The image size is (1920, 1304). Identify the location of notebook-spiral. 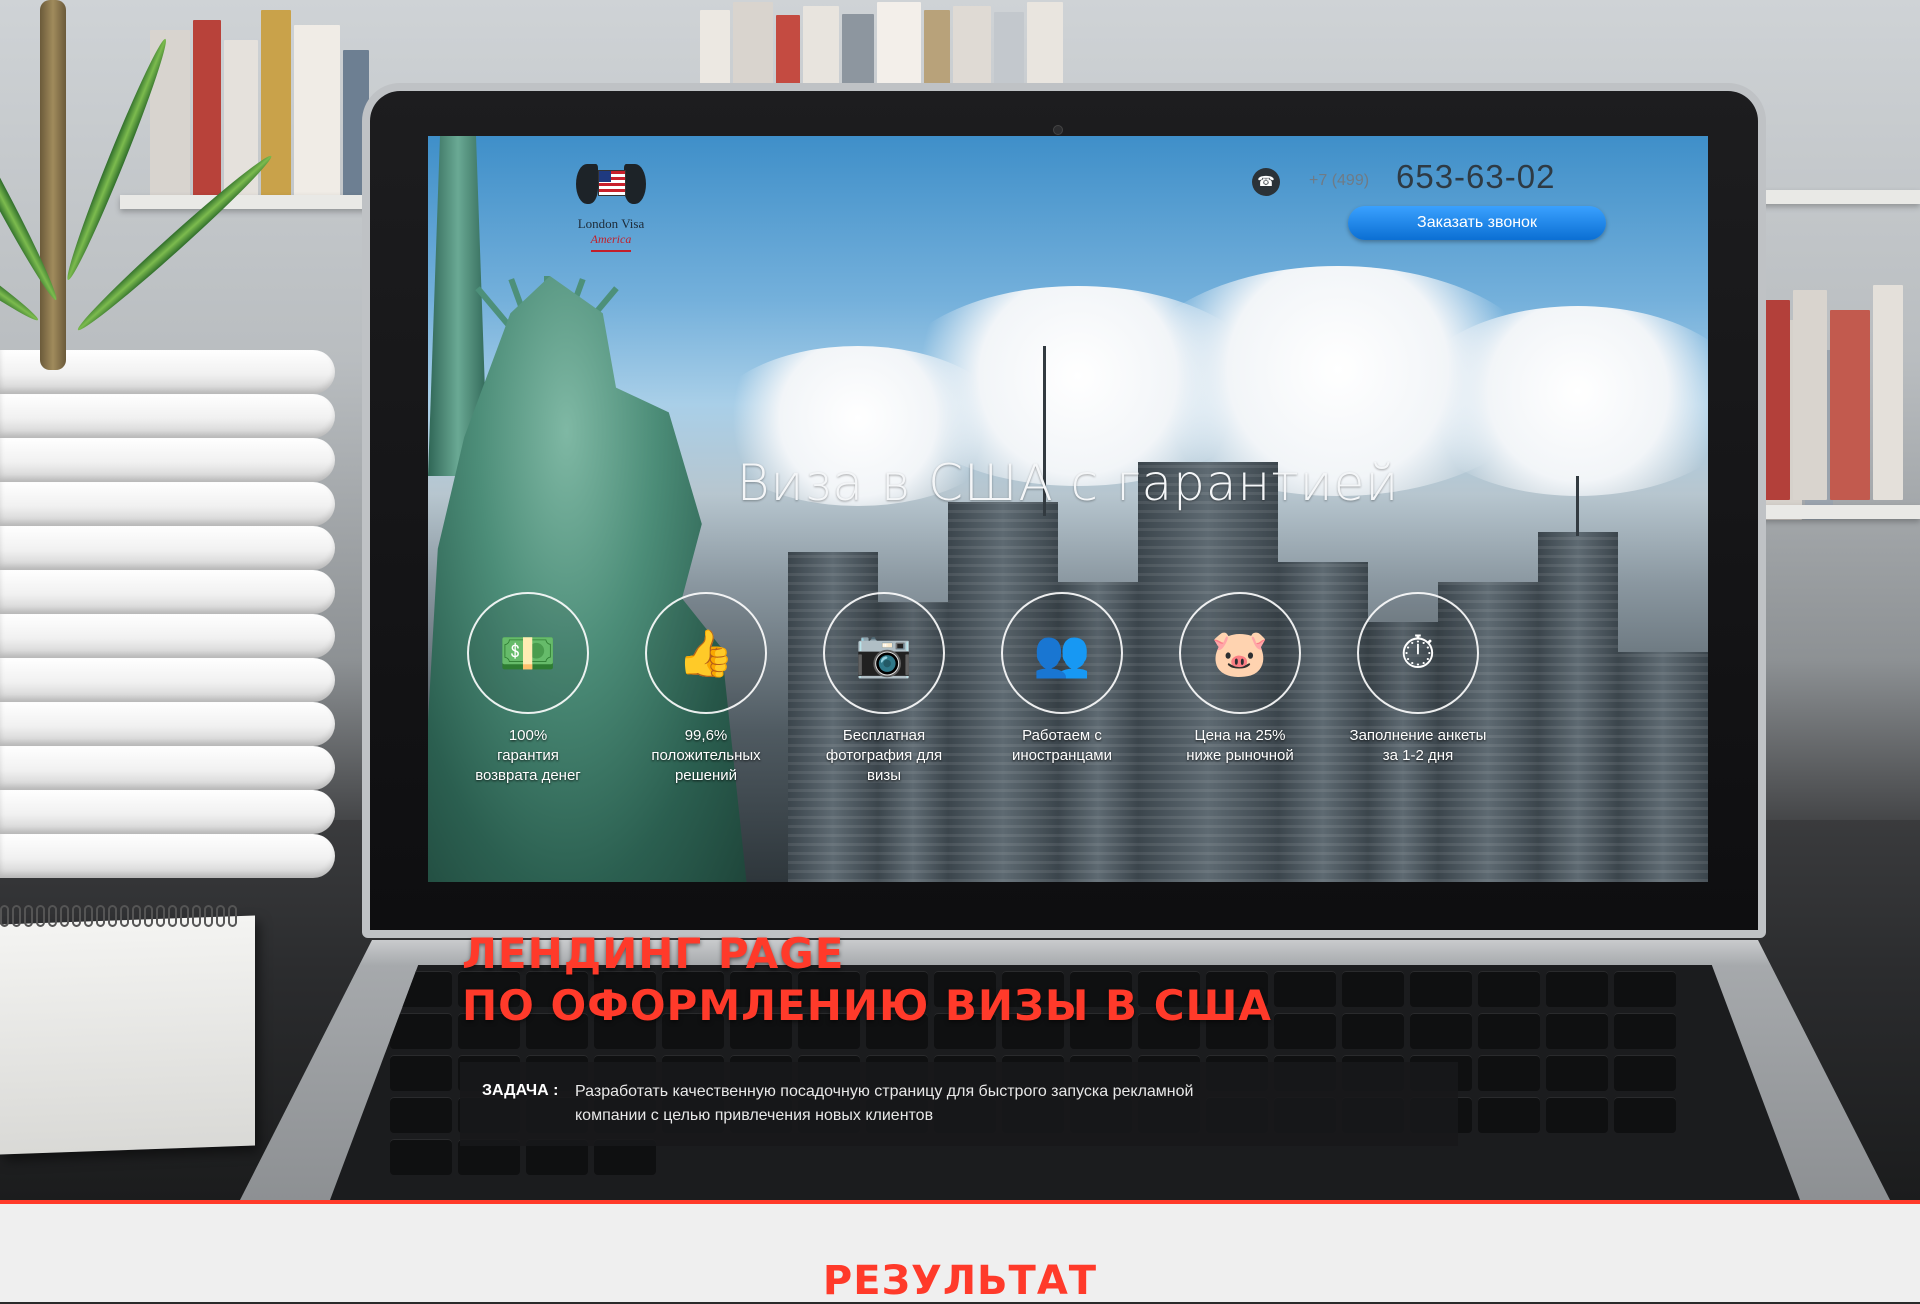
(125, 917).